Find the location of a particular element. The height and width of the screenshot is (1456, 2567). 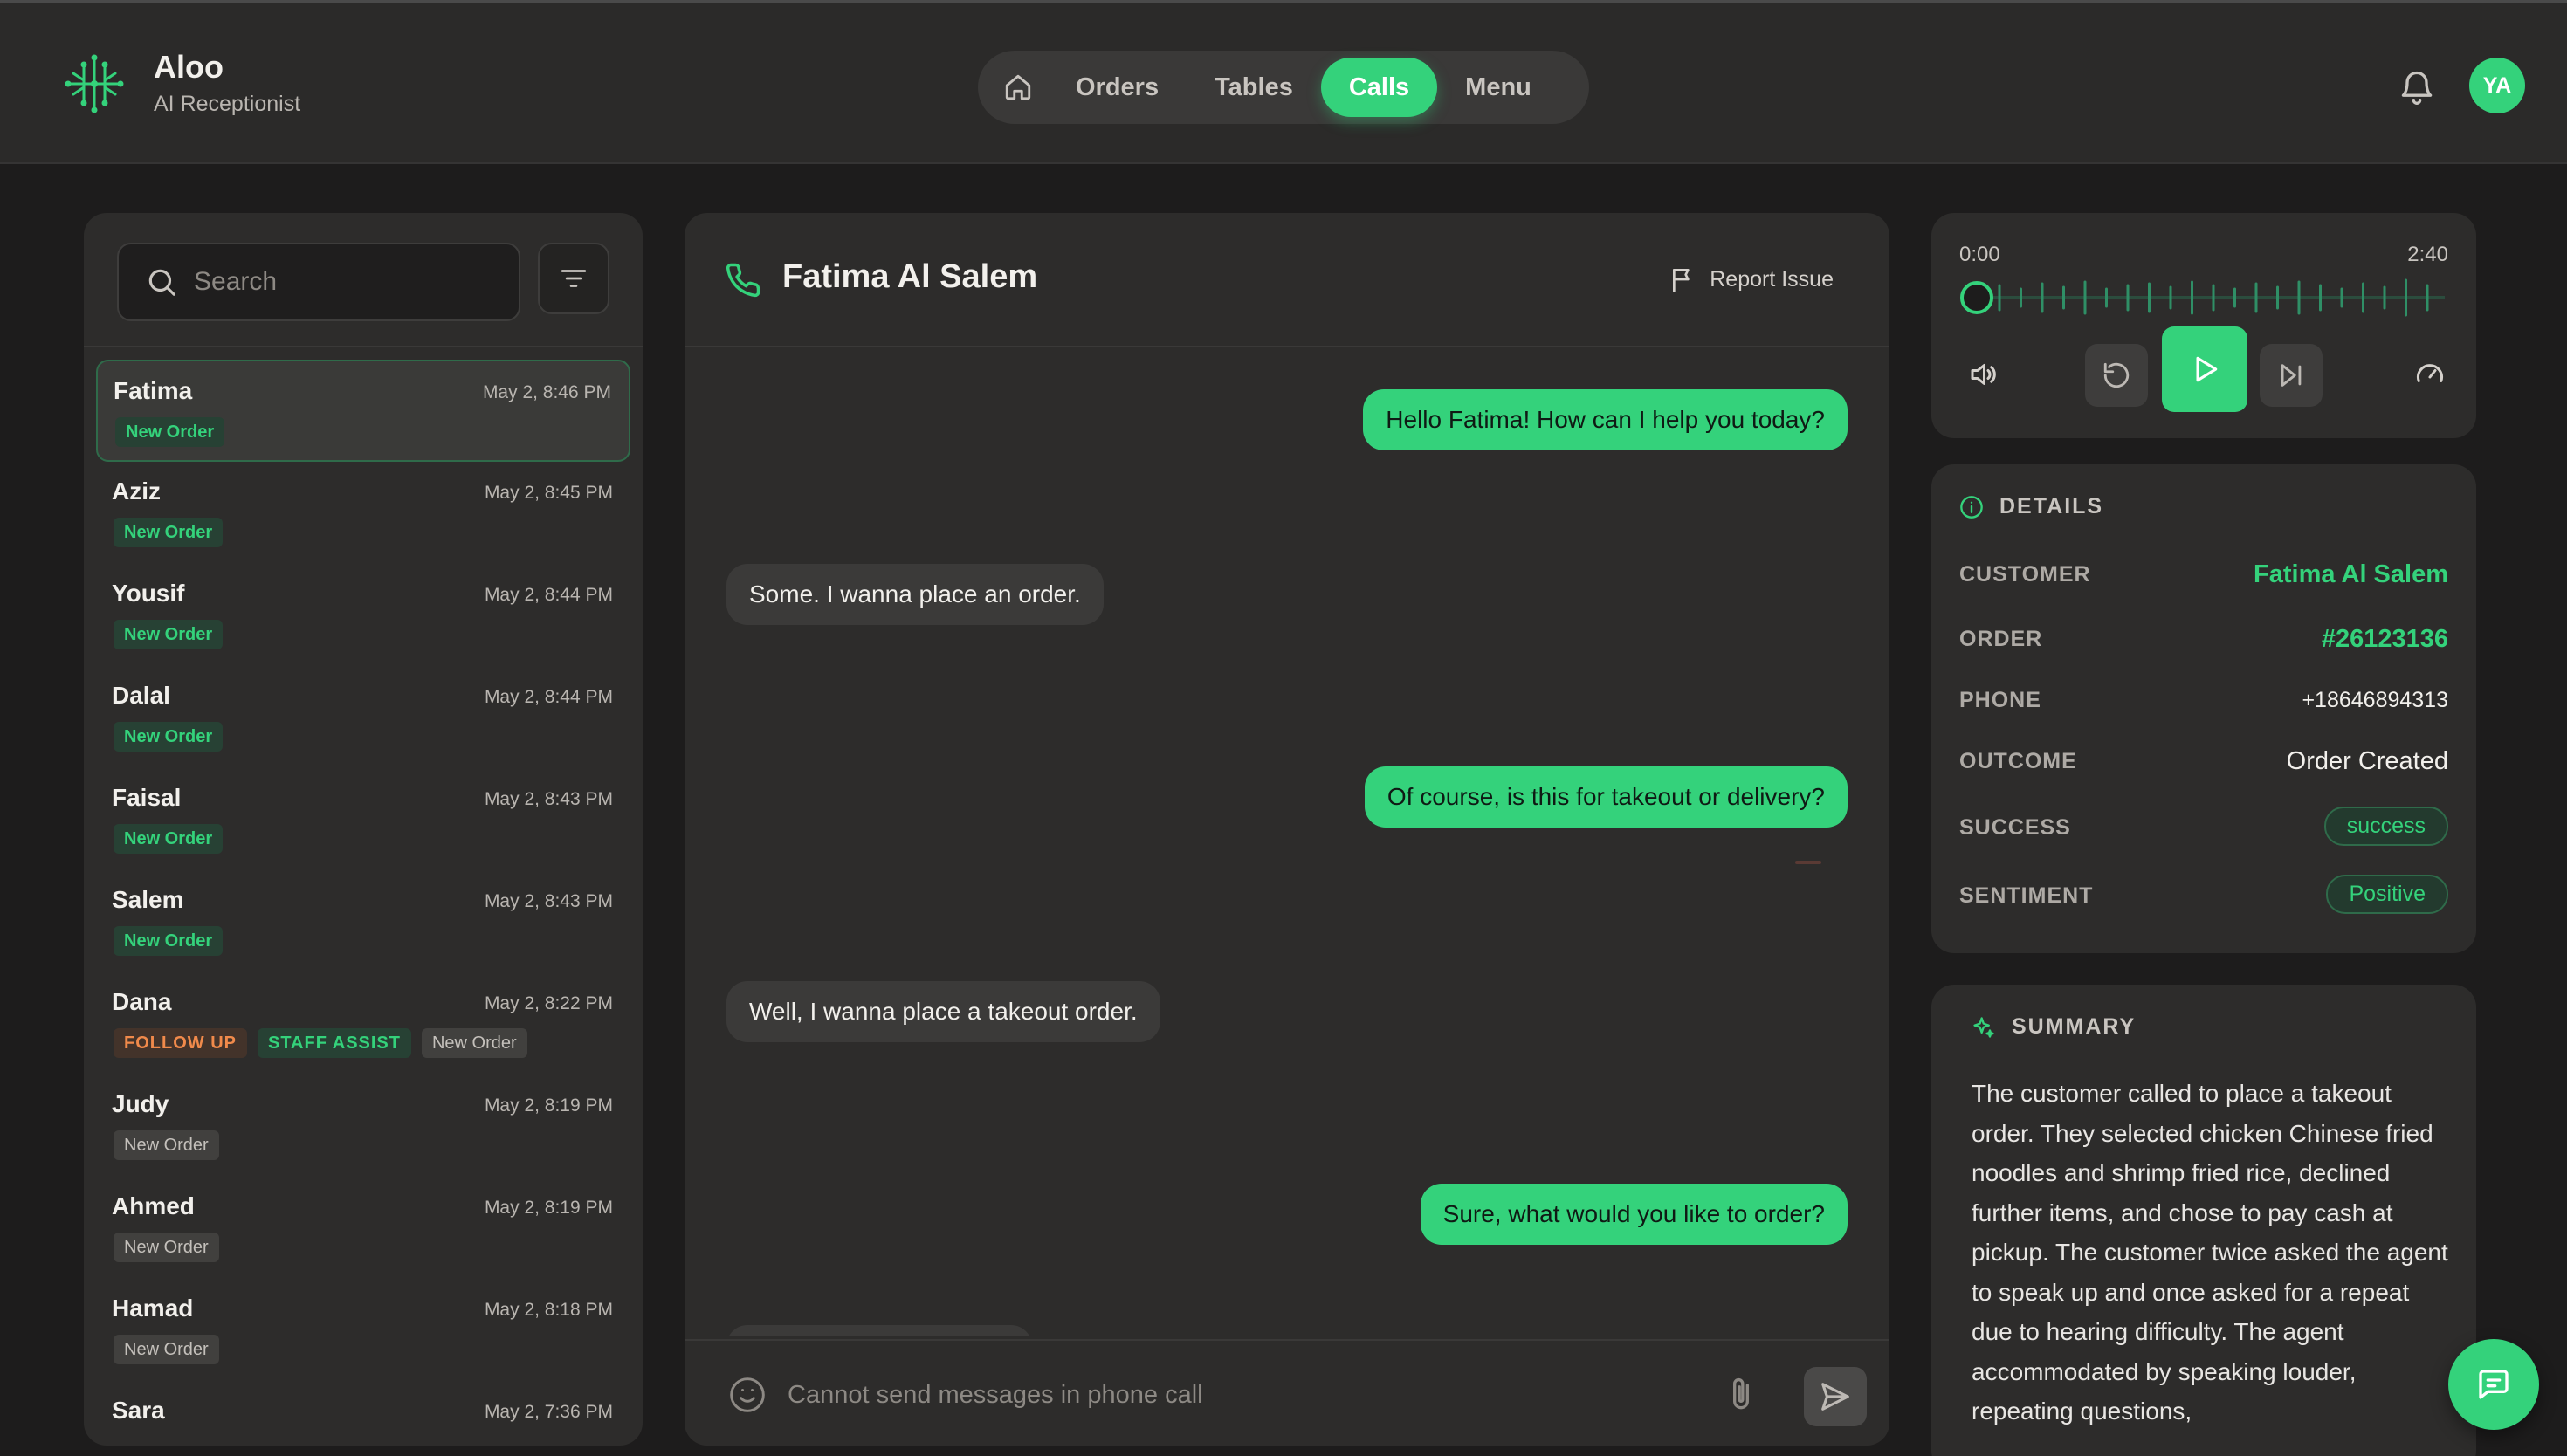

call-item-salem: Salem May 2, 8:43 PM New Order is located at coordinates (363, 921).